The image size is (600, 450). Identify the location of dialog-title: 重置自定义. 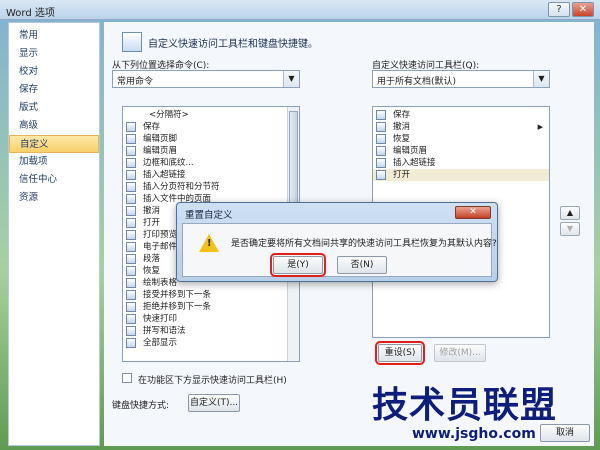
(209, 215).